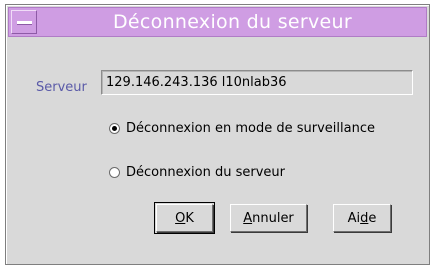  Describe the element at coordinates (180, 218) in the screenshot. I see `ok-mnemonic: O` at that location.